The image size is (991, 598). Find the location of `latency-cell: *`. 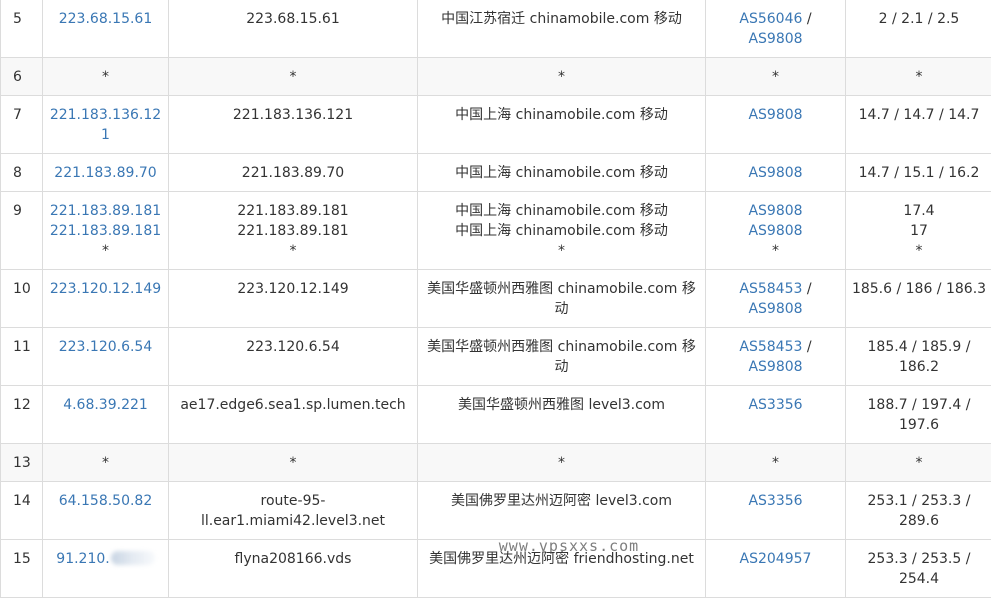

latency-cell: * is located at coordinates (918, 77).